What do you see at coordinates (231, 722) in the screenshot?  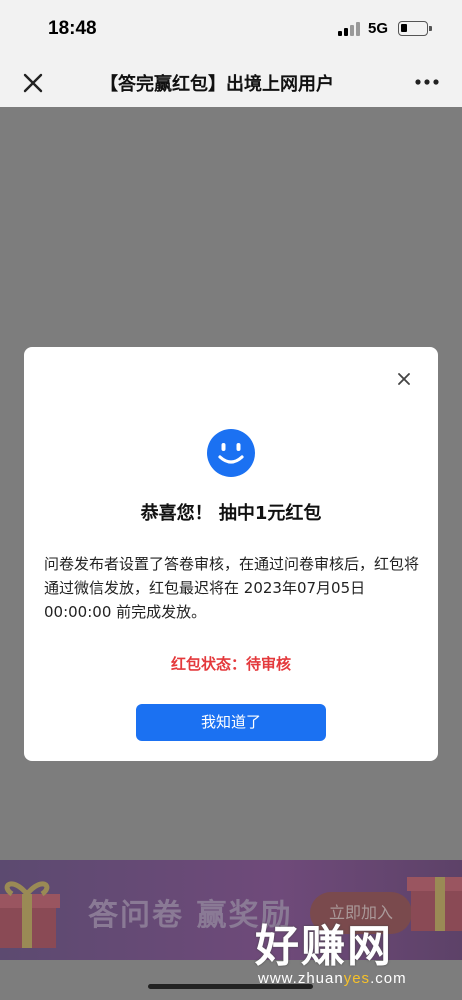 I see `got-it-button: 我知道了` at bounding box center [231, 722].